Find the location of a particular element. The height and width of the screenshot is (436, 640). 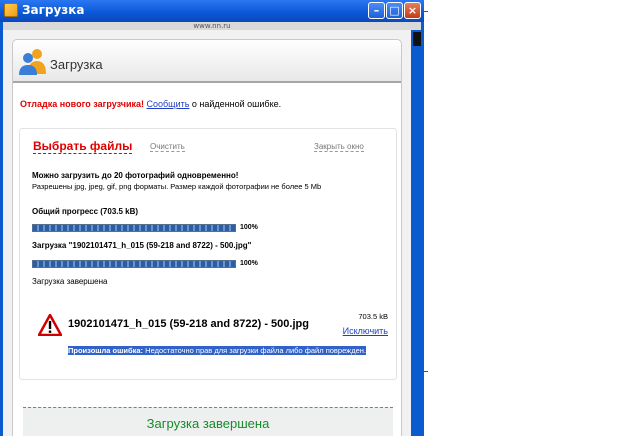

title-bar: Загрузка – □ × is located at coordinates (212, 11).